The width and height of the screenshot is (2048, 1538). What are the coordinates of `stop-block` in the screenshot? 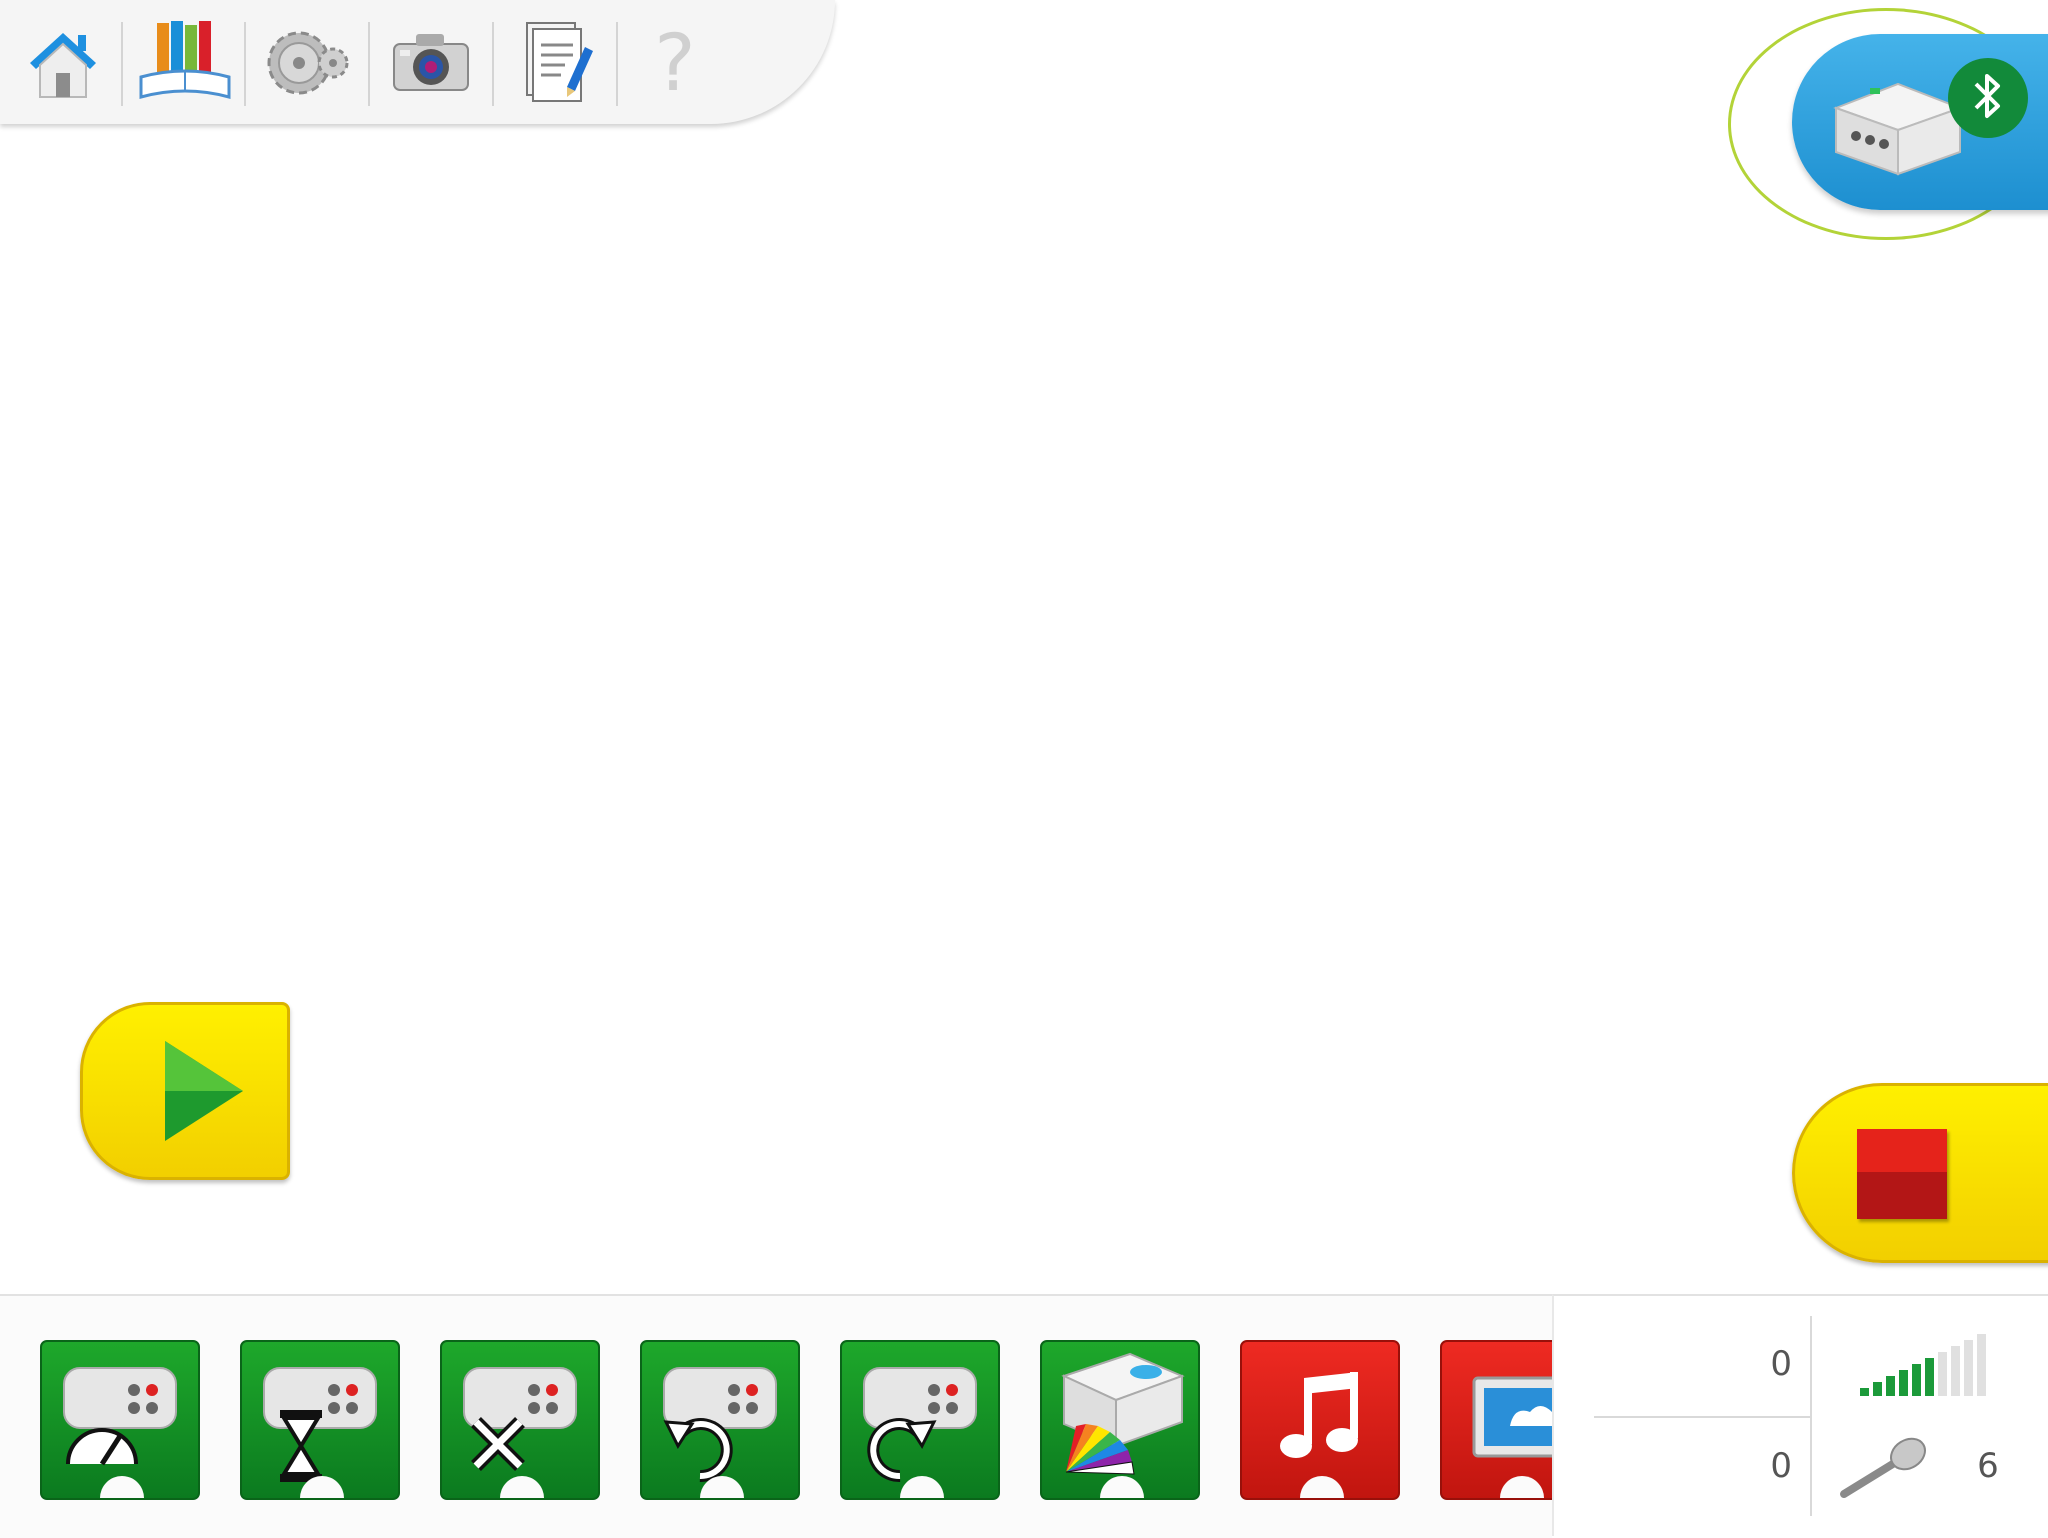 It's located at (1920, 1173).